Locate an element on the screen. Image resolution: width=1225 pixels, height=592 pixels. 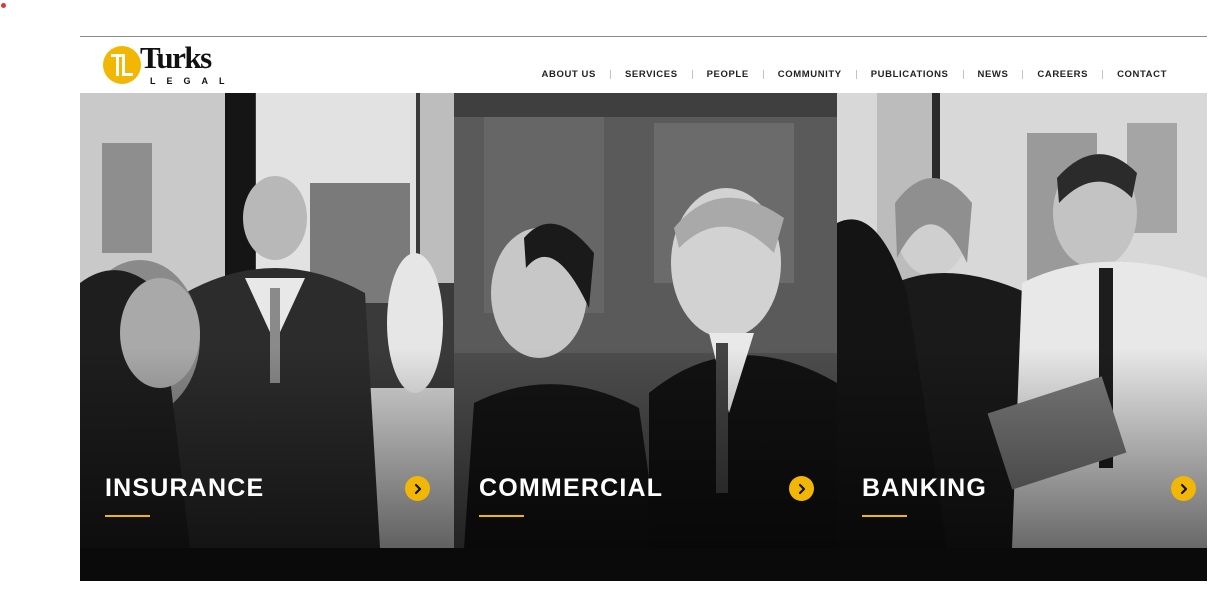
nav-item-contact: CONTACT is located at coordinates (1142, 74).